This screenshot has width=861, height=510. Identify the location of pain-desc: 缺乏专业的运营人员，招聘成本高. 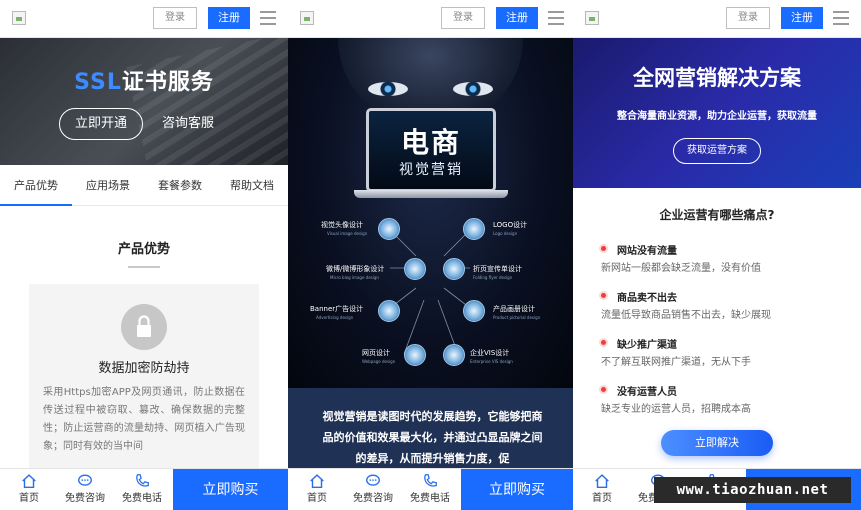
(676, 409).